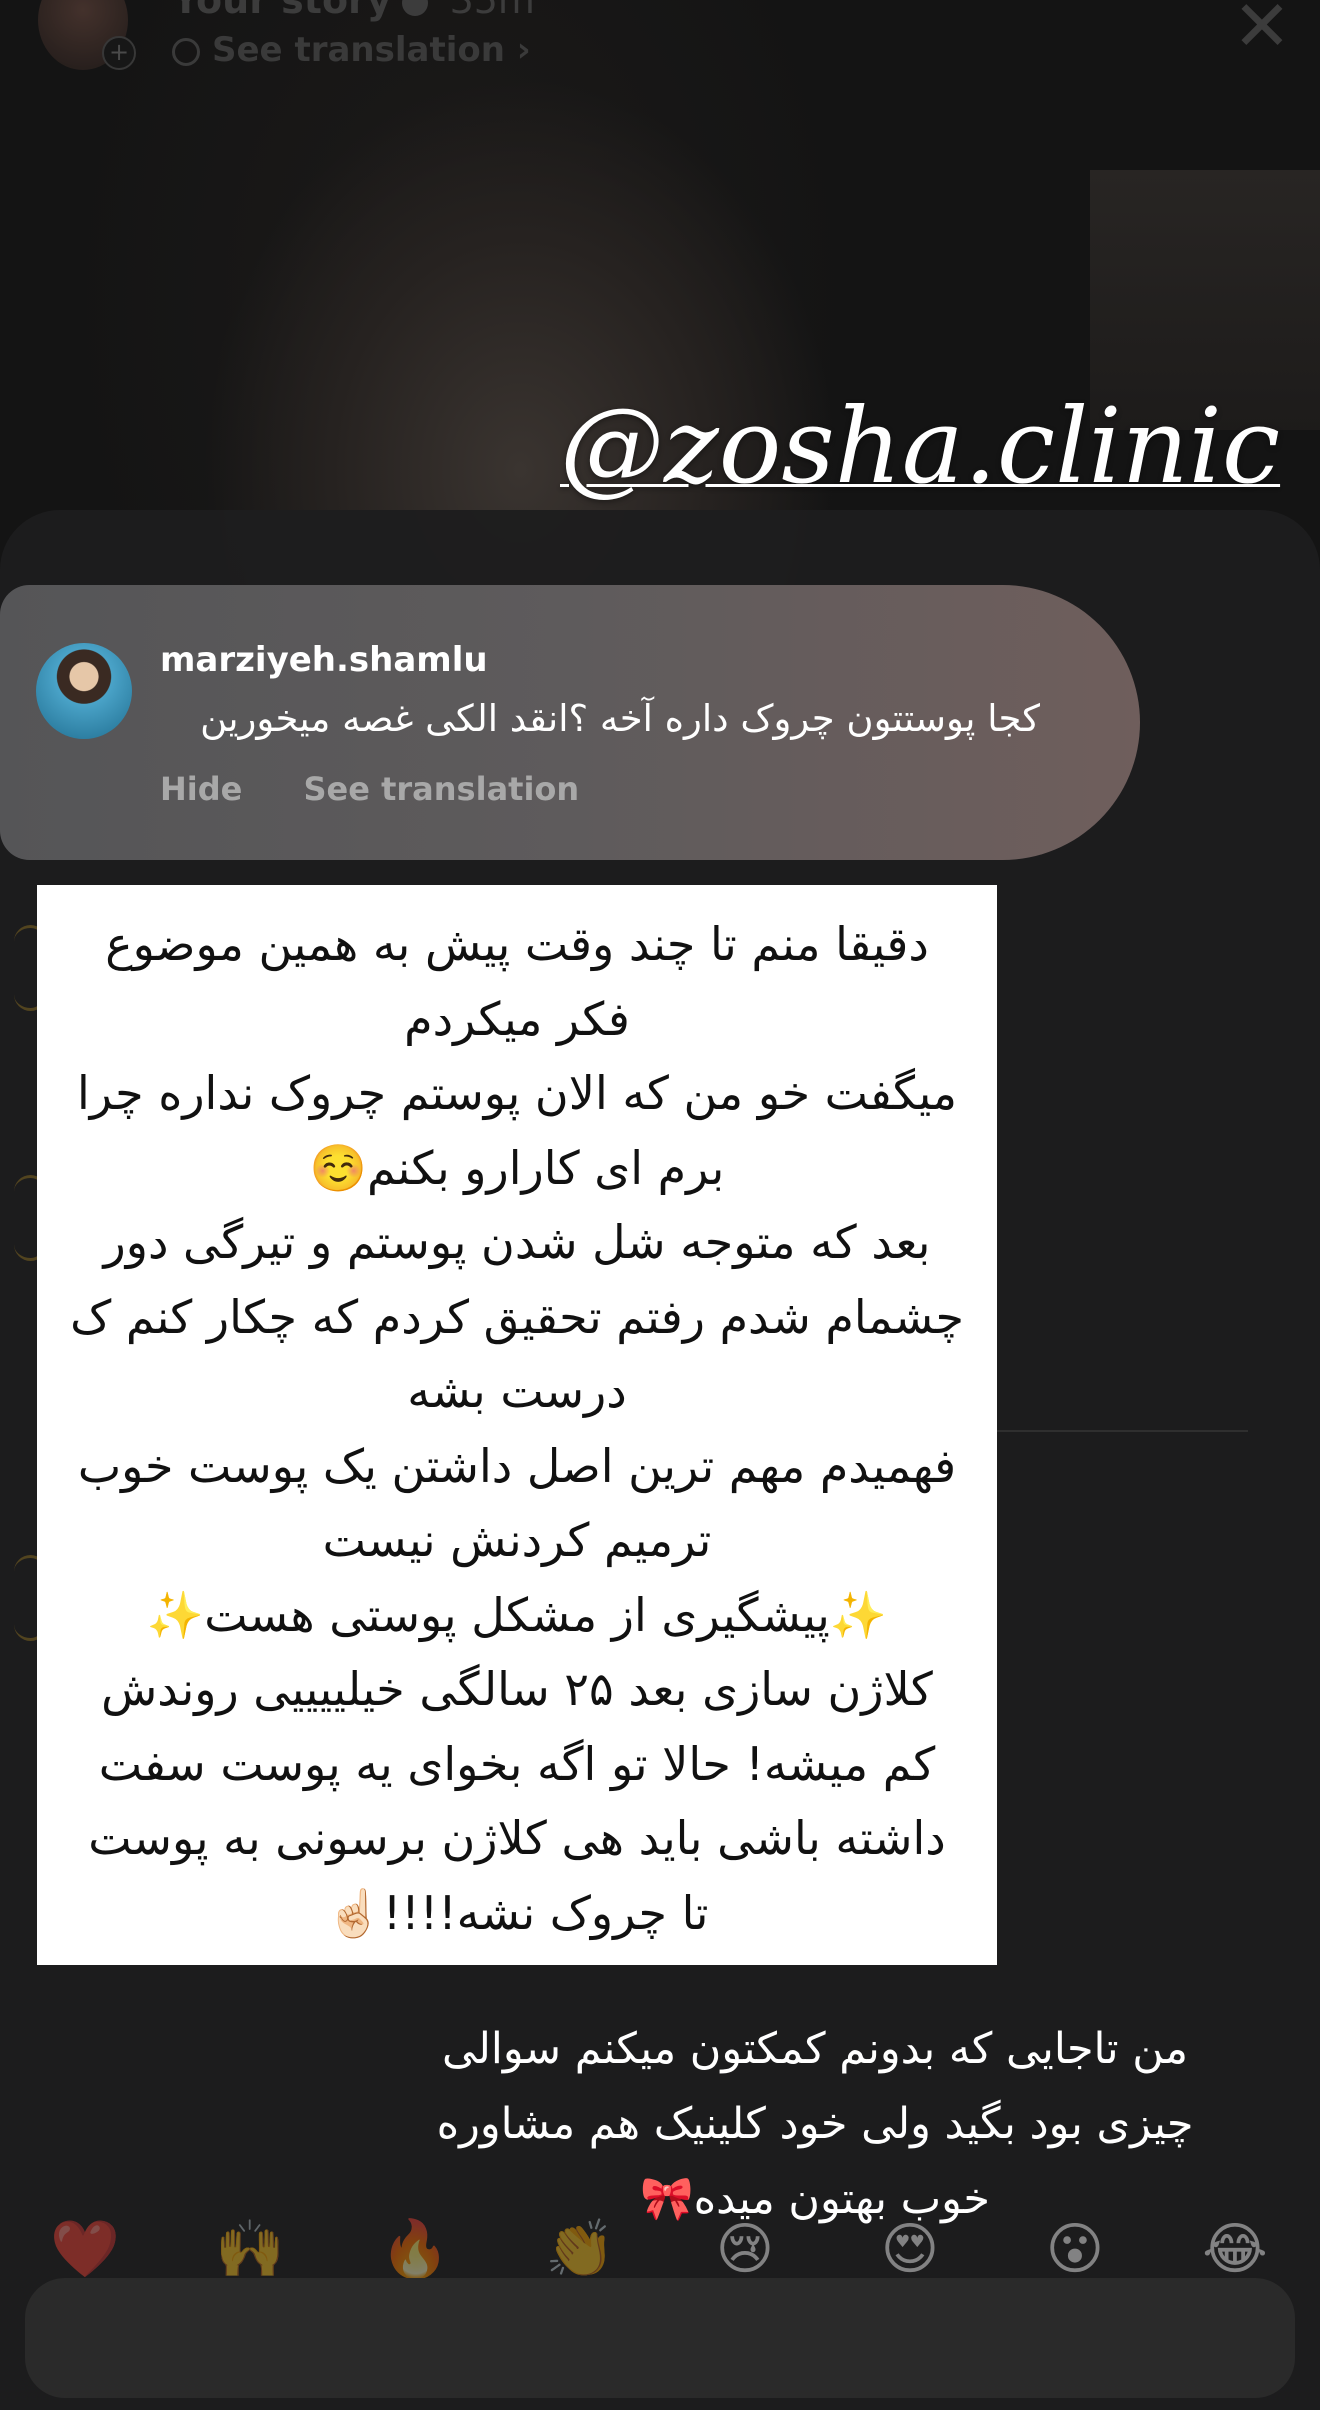 The height and width of the screenshot is (2410, 1320). What do you see at coordinates (1262, 30) in the screenshot?
I see `close-icon: ✕` at bounding box center [1262, 30].